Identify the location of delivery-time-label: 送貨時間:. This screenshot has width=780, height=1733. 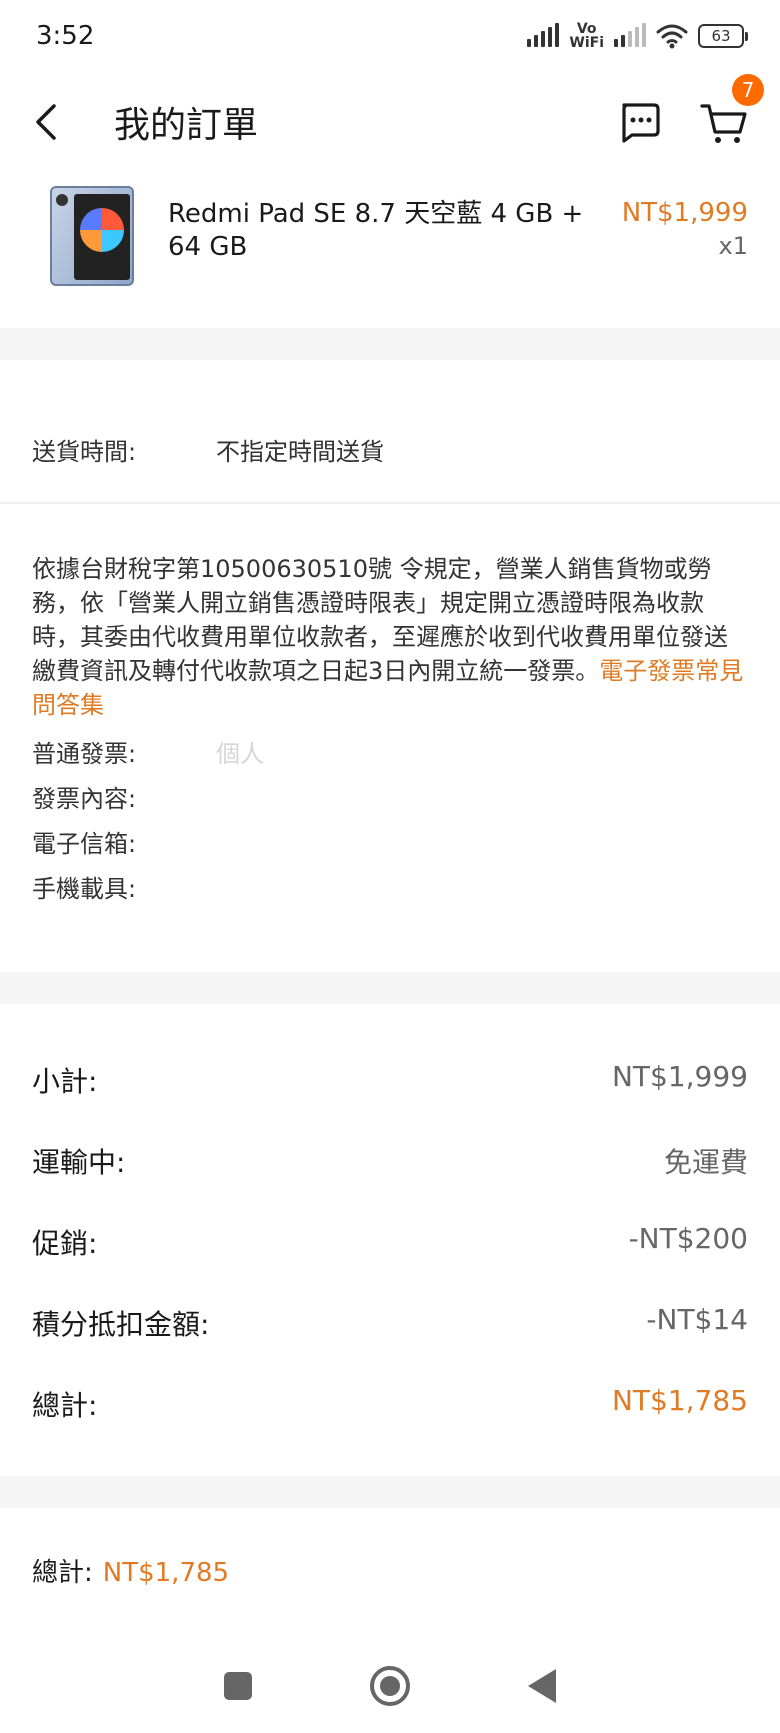
(84, 452).